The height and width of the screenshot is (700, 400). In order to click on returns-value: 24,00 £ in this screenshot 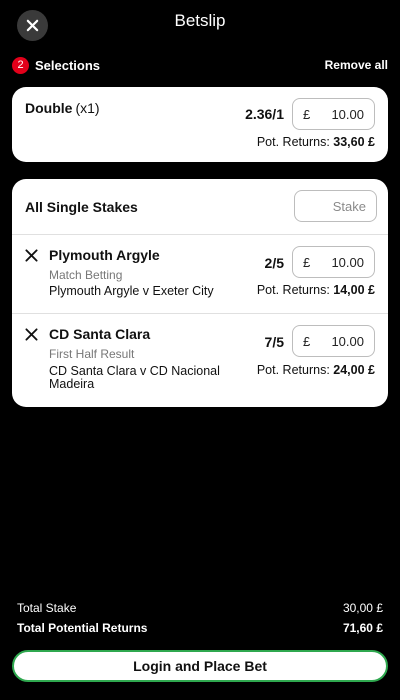, I will do `click(354, 370)`.